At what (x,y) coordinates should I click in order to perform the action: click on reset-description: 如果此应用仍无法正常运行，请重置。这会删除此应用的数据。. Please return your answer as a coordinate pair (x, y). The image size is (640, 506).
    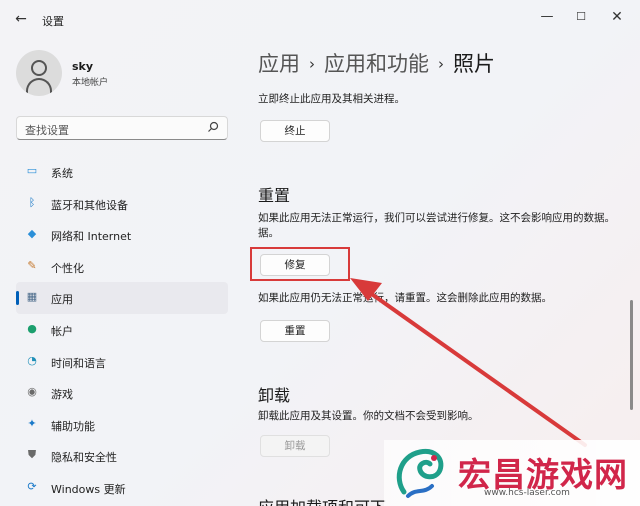
    Looking at the image, I should click on (405, 298).